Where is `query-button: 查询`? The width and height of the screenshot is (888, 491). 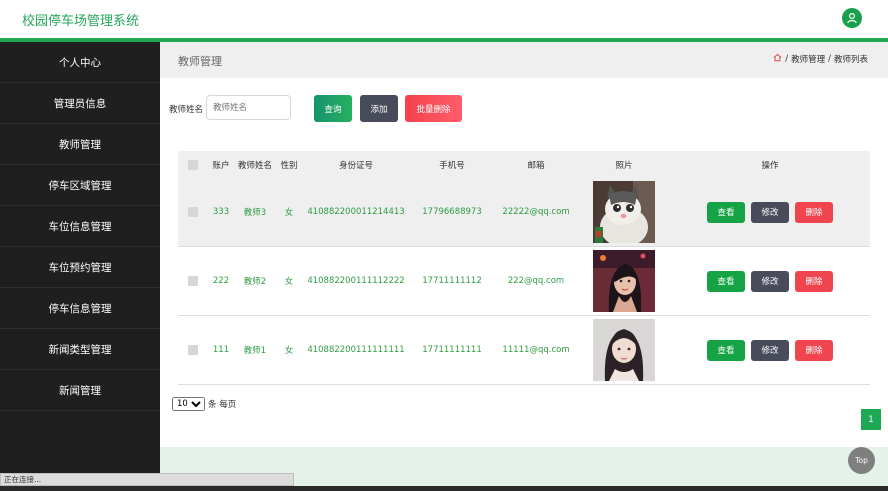 query-button: 查询 is located at coordinates (333, 108).